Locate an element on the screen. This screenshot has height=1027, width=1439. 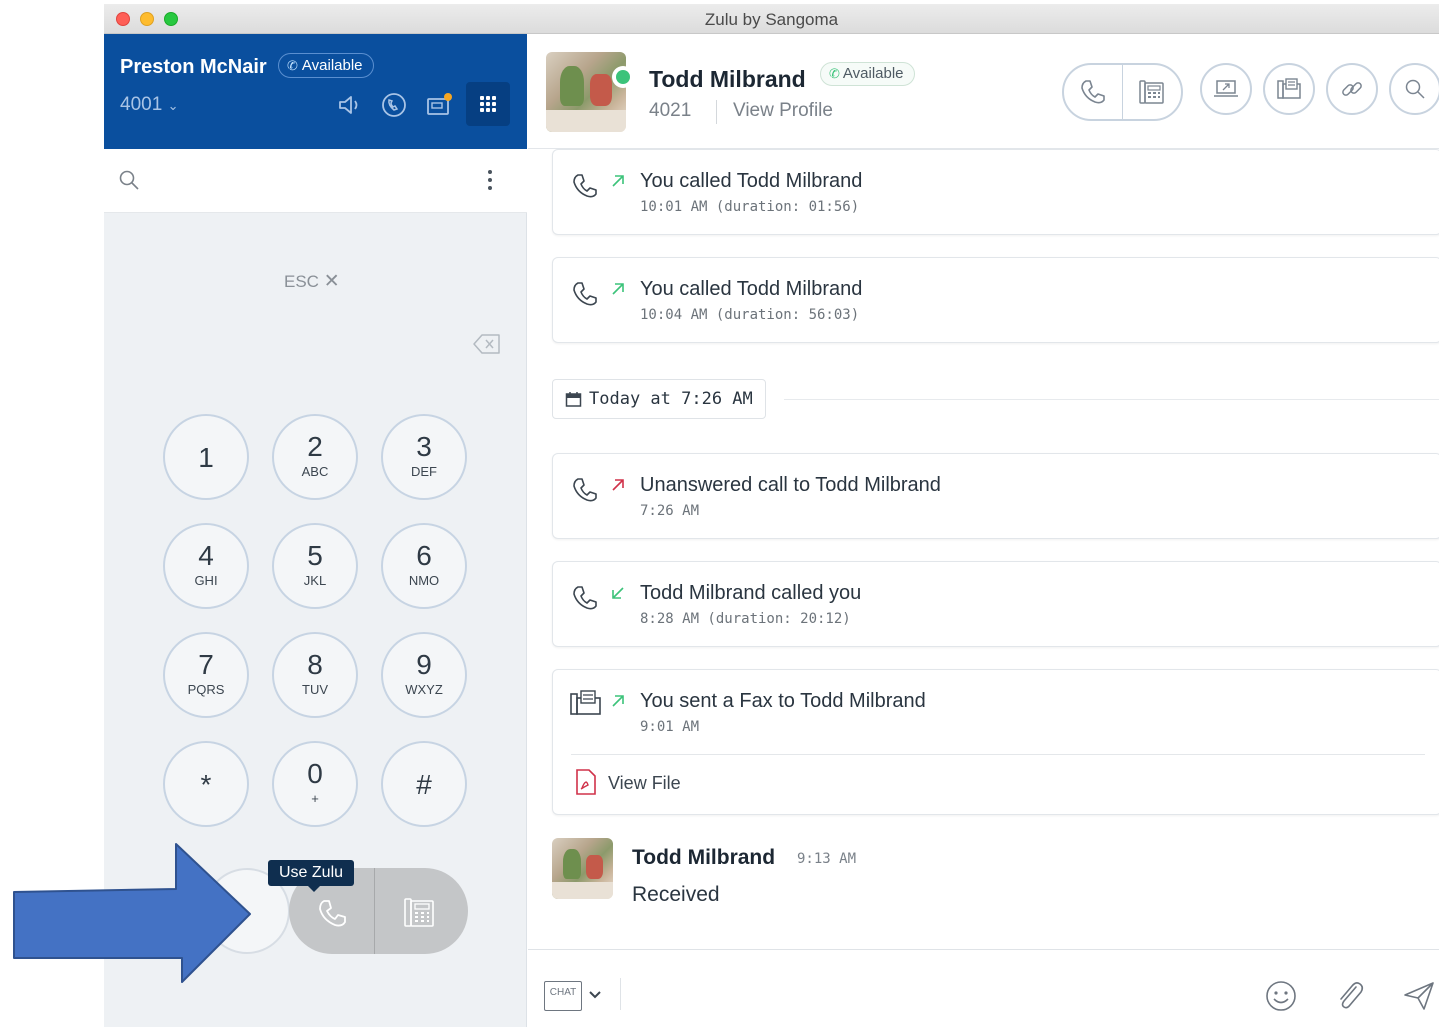
dialpad-key: # is located at coordinates (424, 784).